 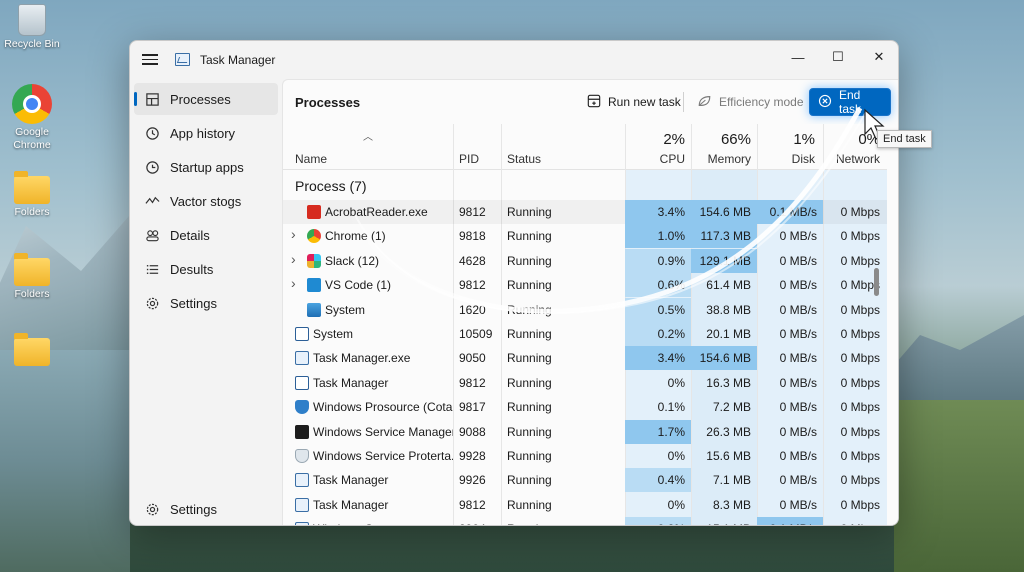 I want to click on process-memory: 26.3 MB, so click(x=728, y=431).